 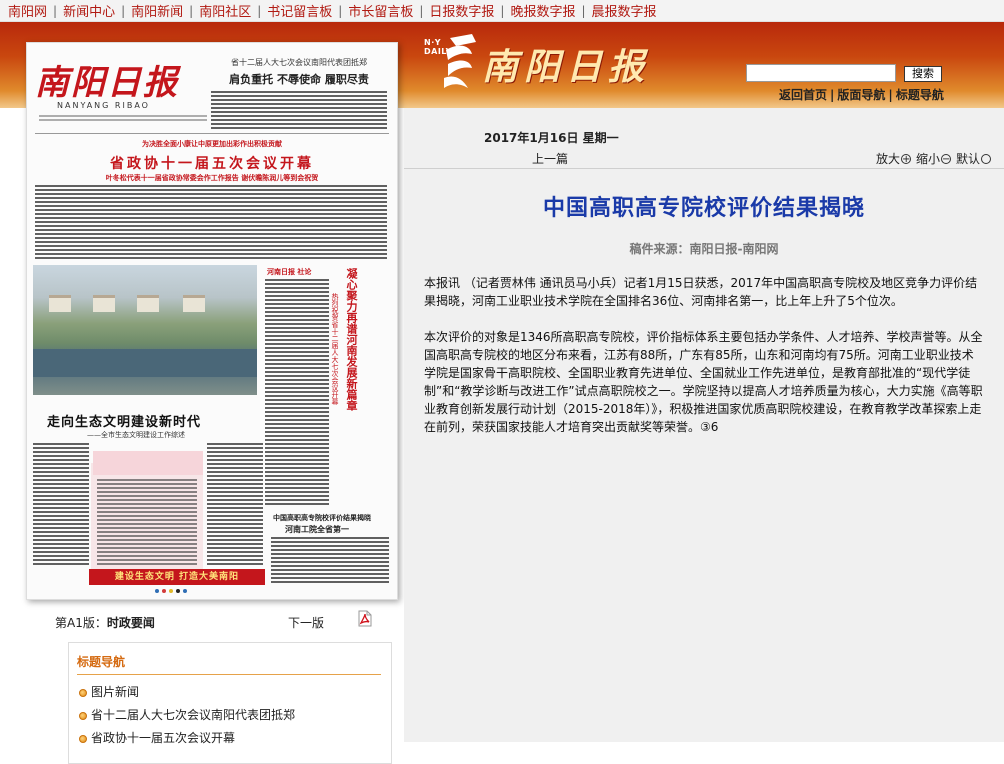 I want to click on divider, so click(x=704, y=168).